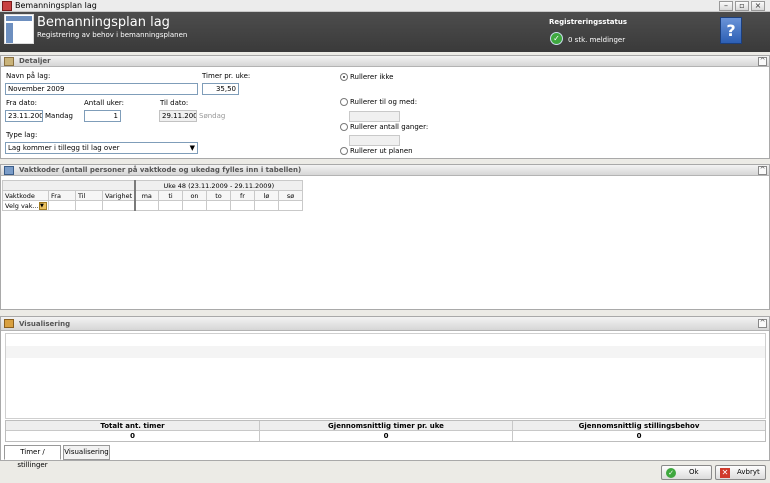 This screenshot has width=770, height=483. Describe the element at coordinates (686, 472) in the screenshot. I see `ok-button: ✓ Ok` at that location.